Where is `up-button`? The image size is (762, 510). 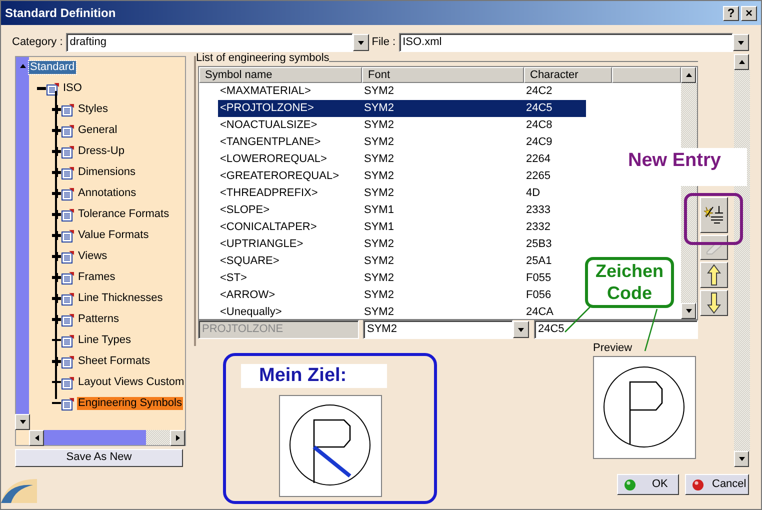
up-button is located at coordinates (714, 275).